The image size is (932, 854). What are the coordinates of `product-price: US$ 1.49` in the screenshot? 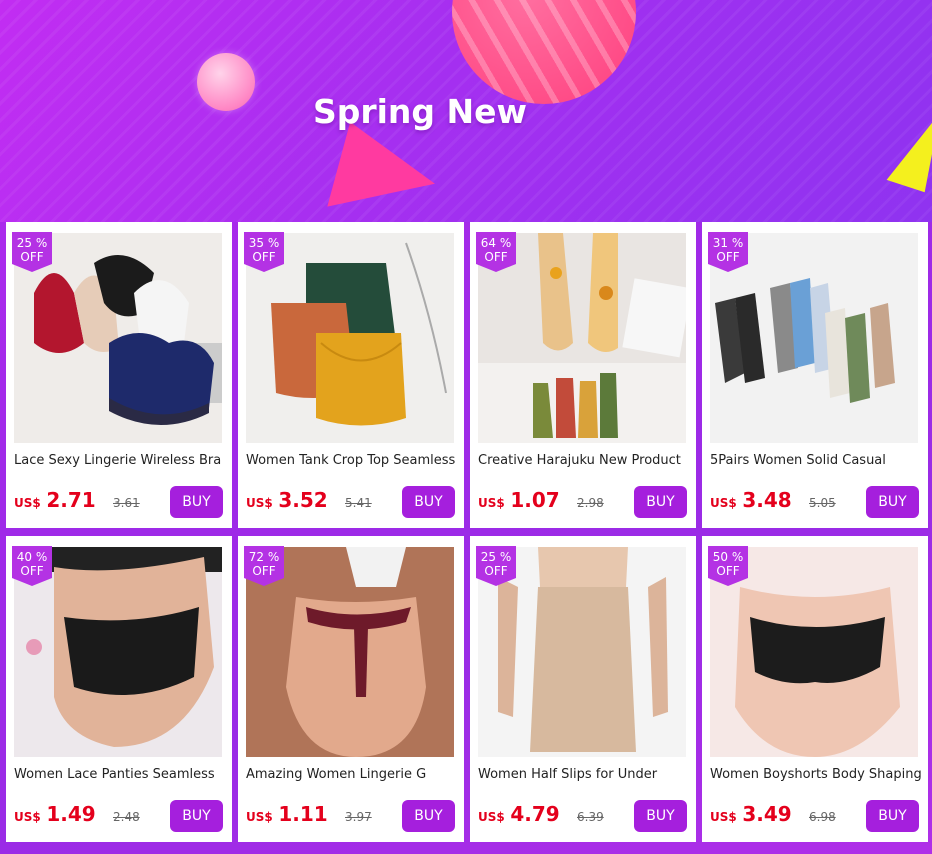 It's located at (55, 814).